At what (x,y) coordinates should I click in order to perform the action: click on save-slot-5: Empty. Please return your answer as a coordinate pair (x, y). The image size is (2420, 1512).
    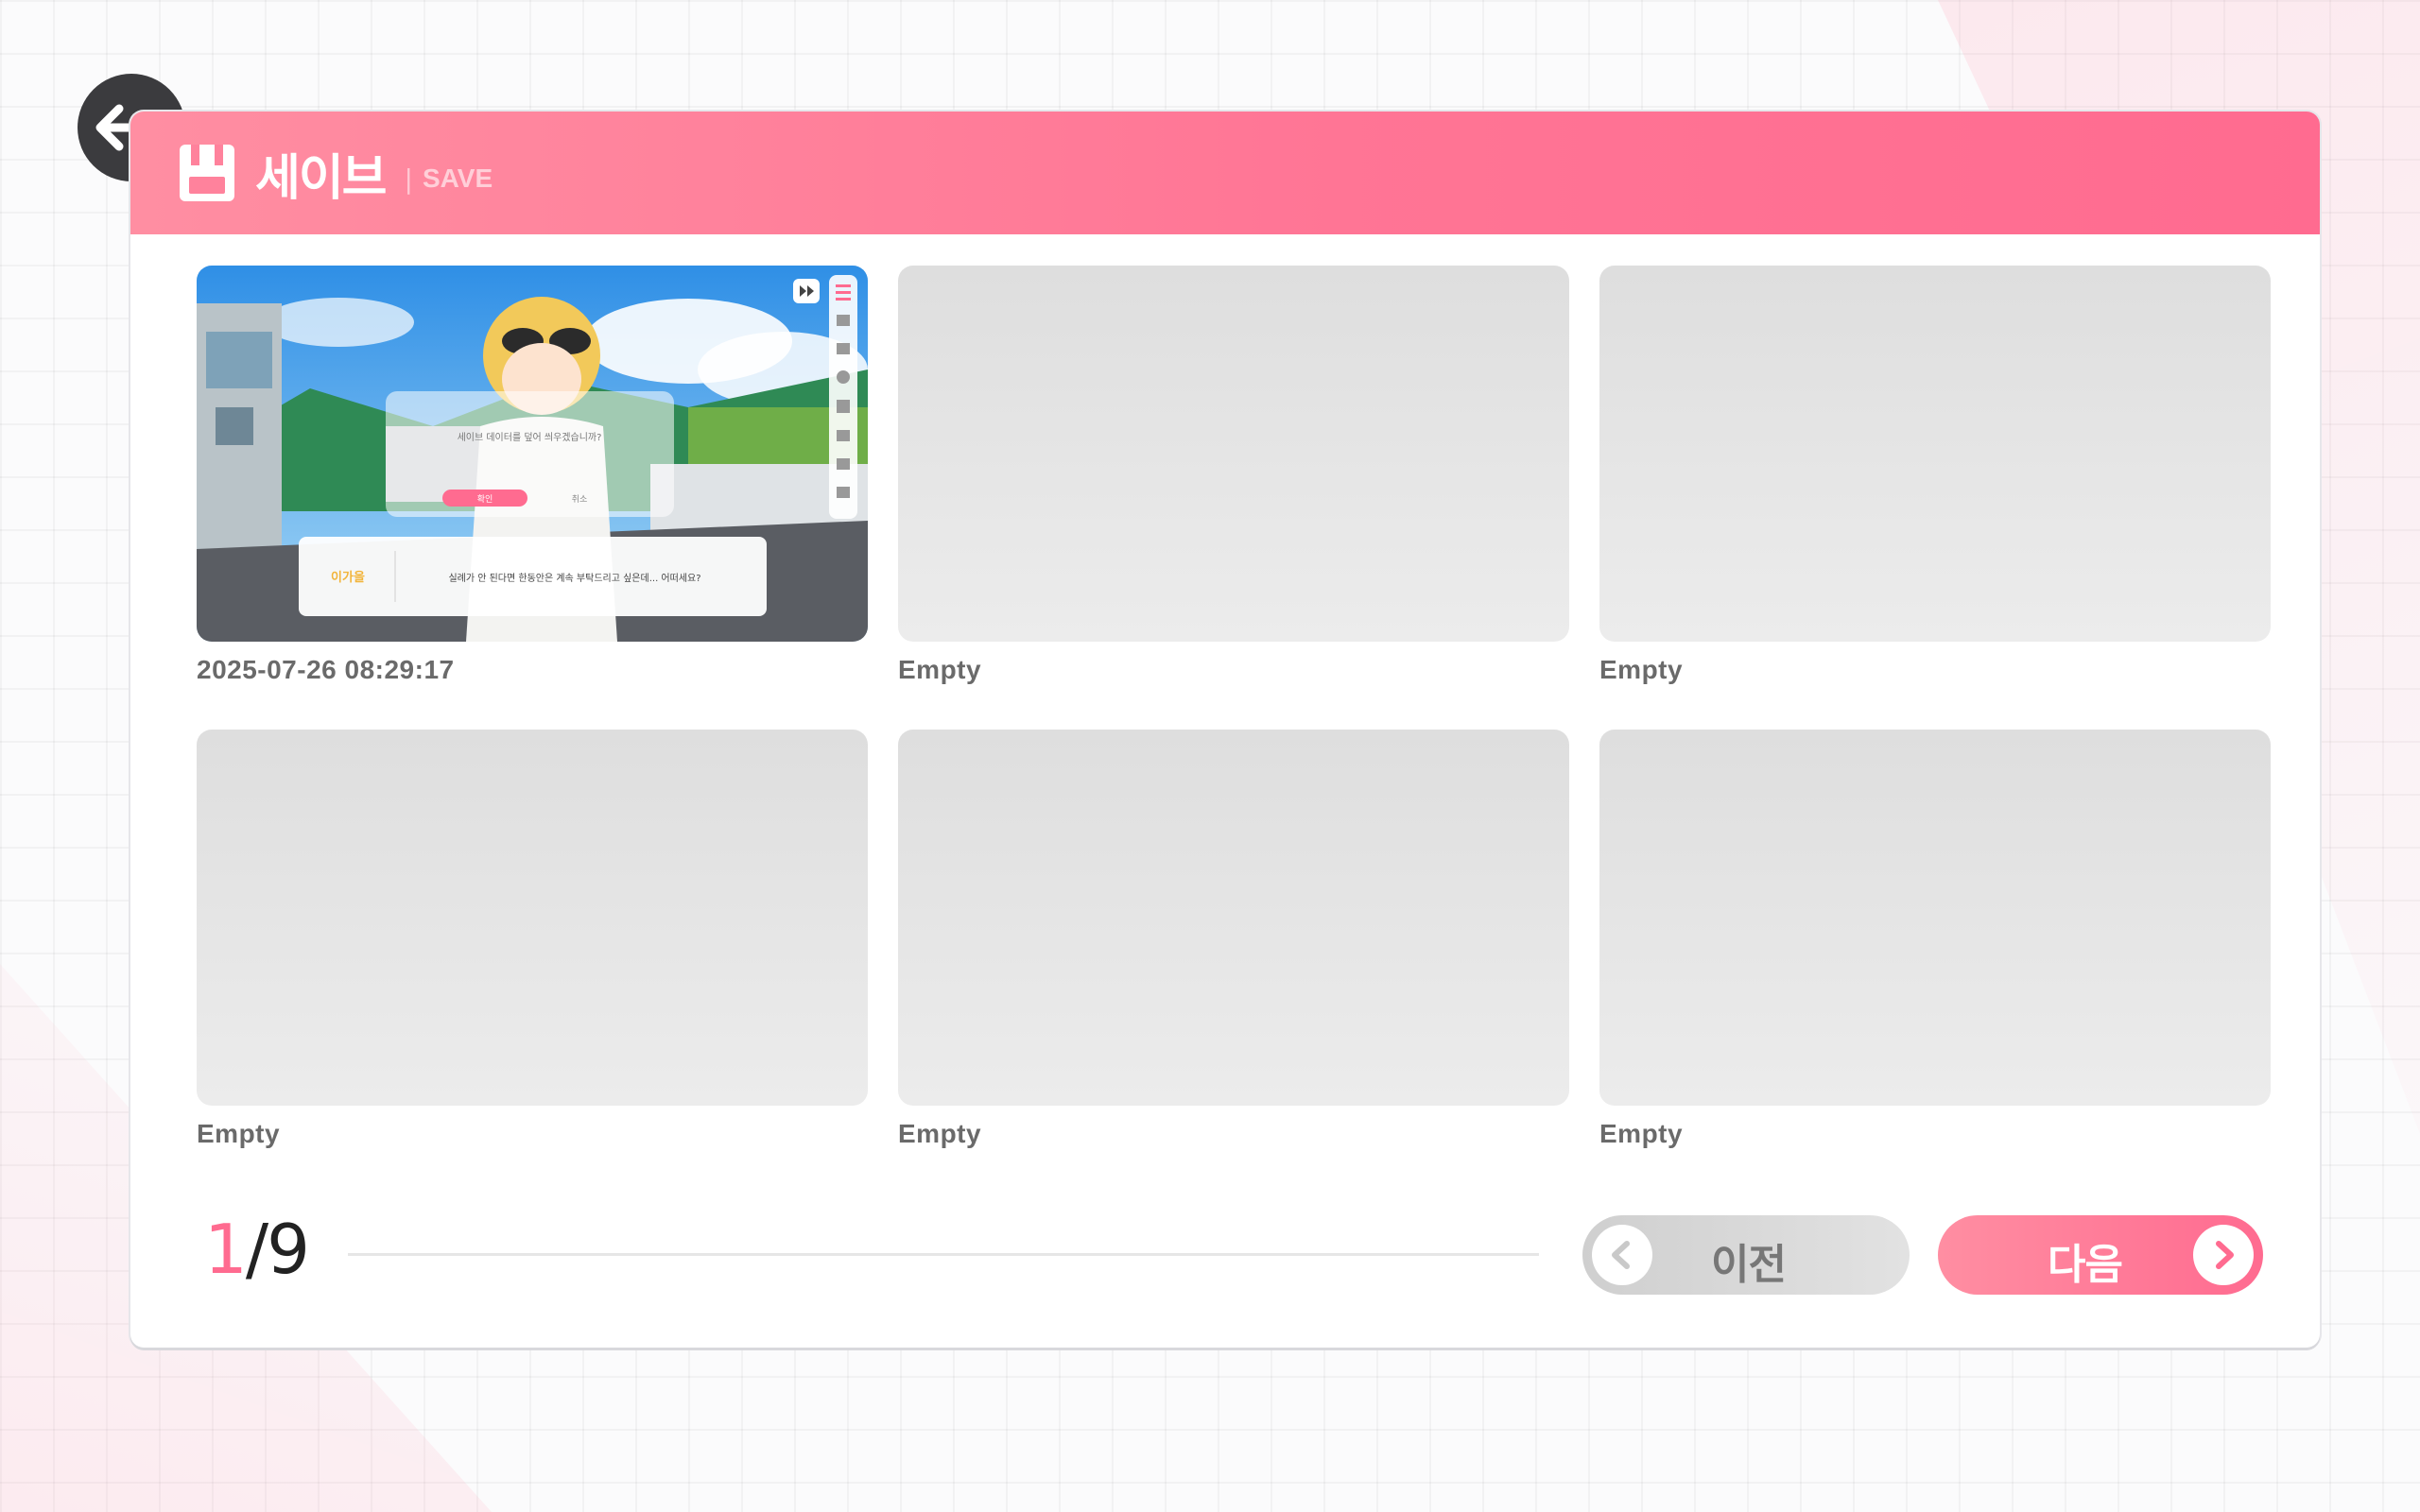
    Looking at the image, I should click on (1233, 939).